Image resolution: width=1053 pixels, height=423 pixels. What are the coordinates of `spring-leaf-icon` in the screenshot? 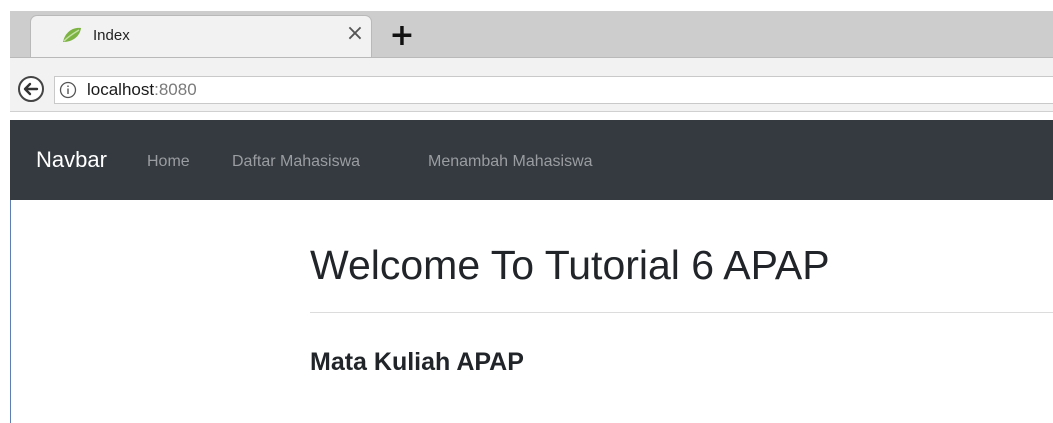 It's located at (72, 35).